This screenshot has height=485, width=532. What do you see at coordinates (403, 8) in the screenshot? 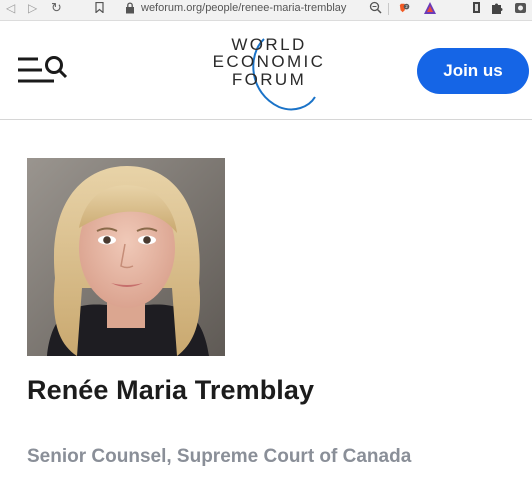
I see `brave-shield-icon: 2` at bounding box center [403, 8].